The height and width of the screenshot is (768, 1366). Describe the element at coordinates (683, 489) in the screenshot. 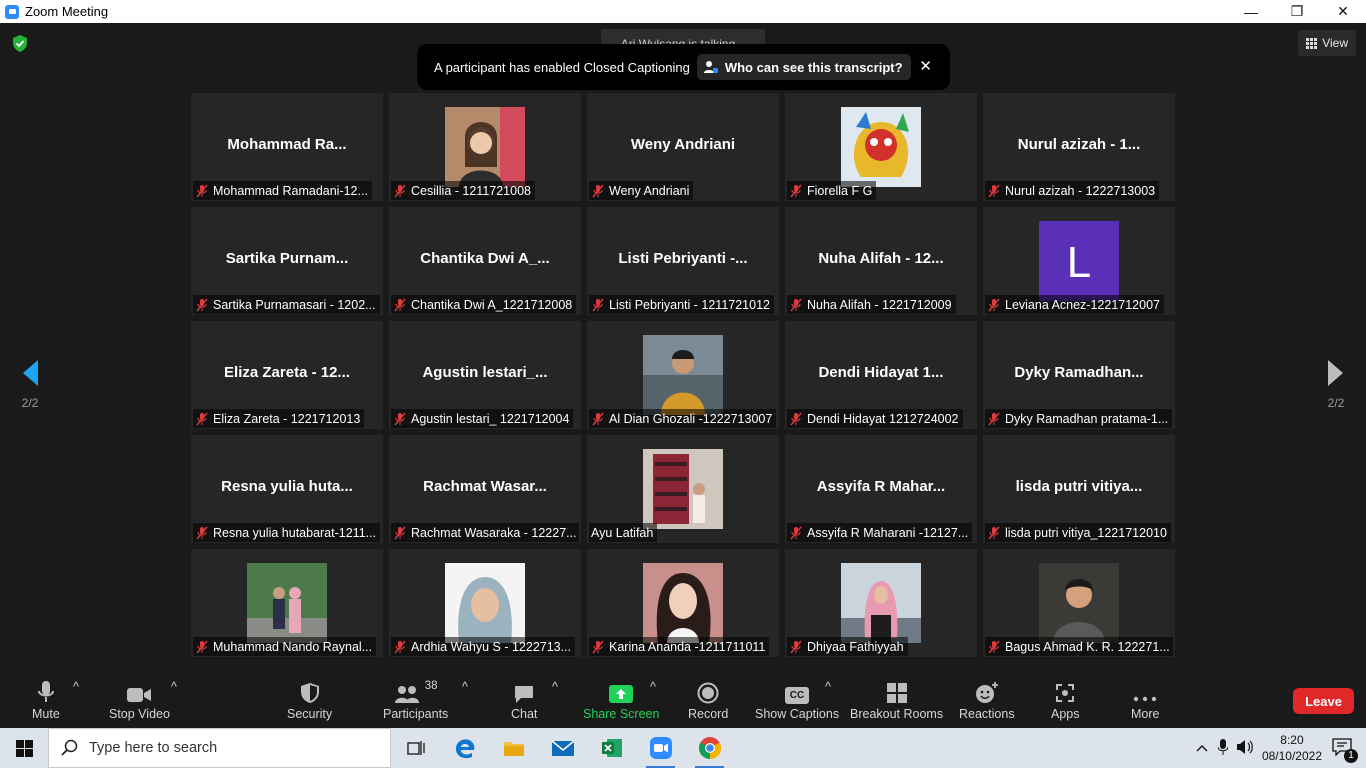

I see `participant-tile: Ayu Latifah` at that location.